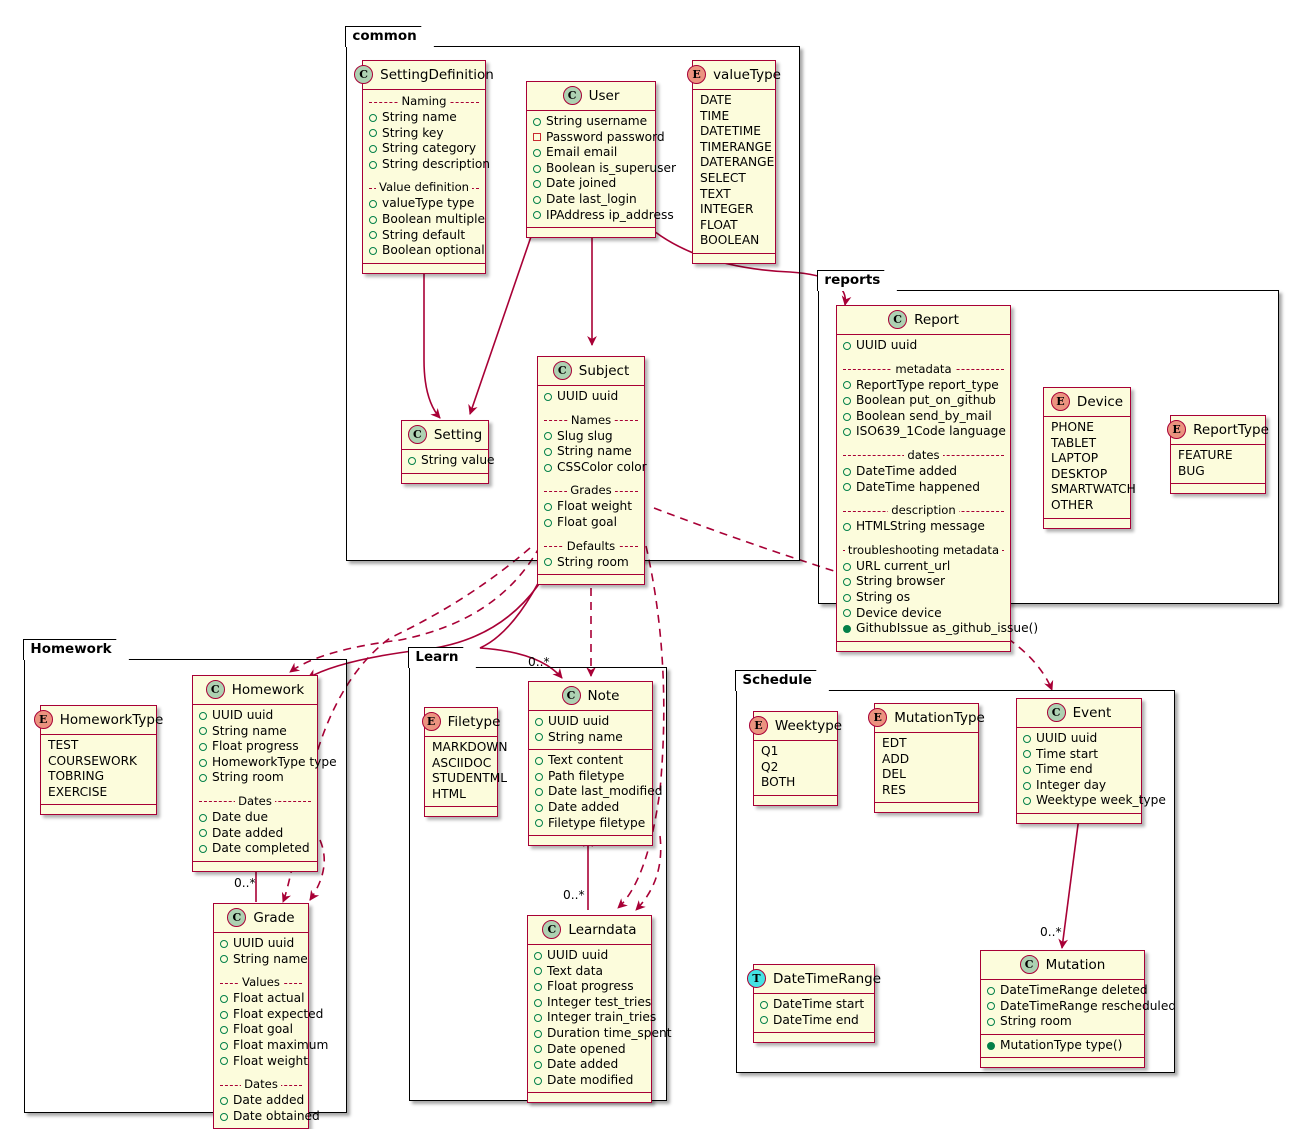 The width and height of the screenshot is (1297, 1129). Describe the element at coordinates (737, 162) in the screenshot. I see `enum-value: DATERANGE` at that location.